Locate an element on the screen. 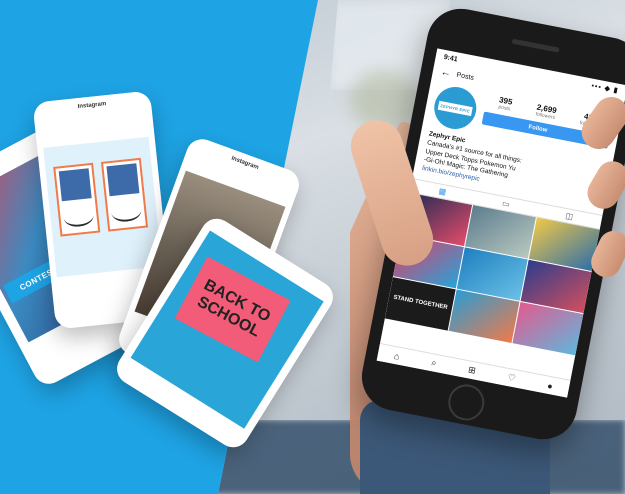  profile-icon: ● is located at coordinates (549, 385).